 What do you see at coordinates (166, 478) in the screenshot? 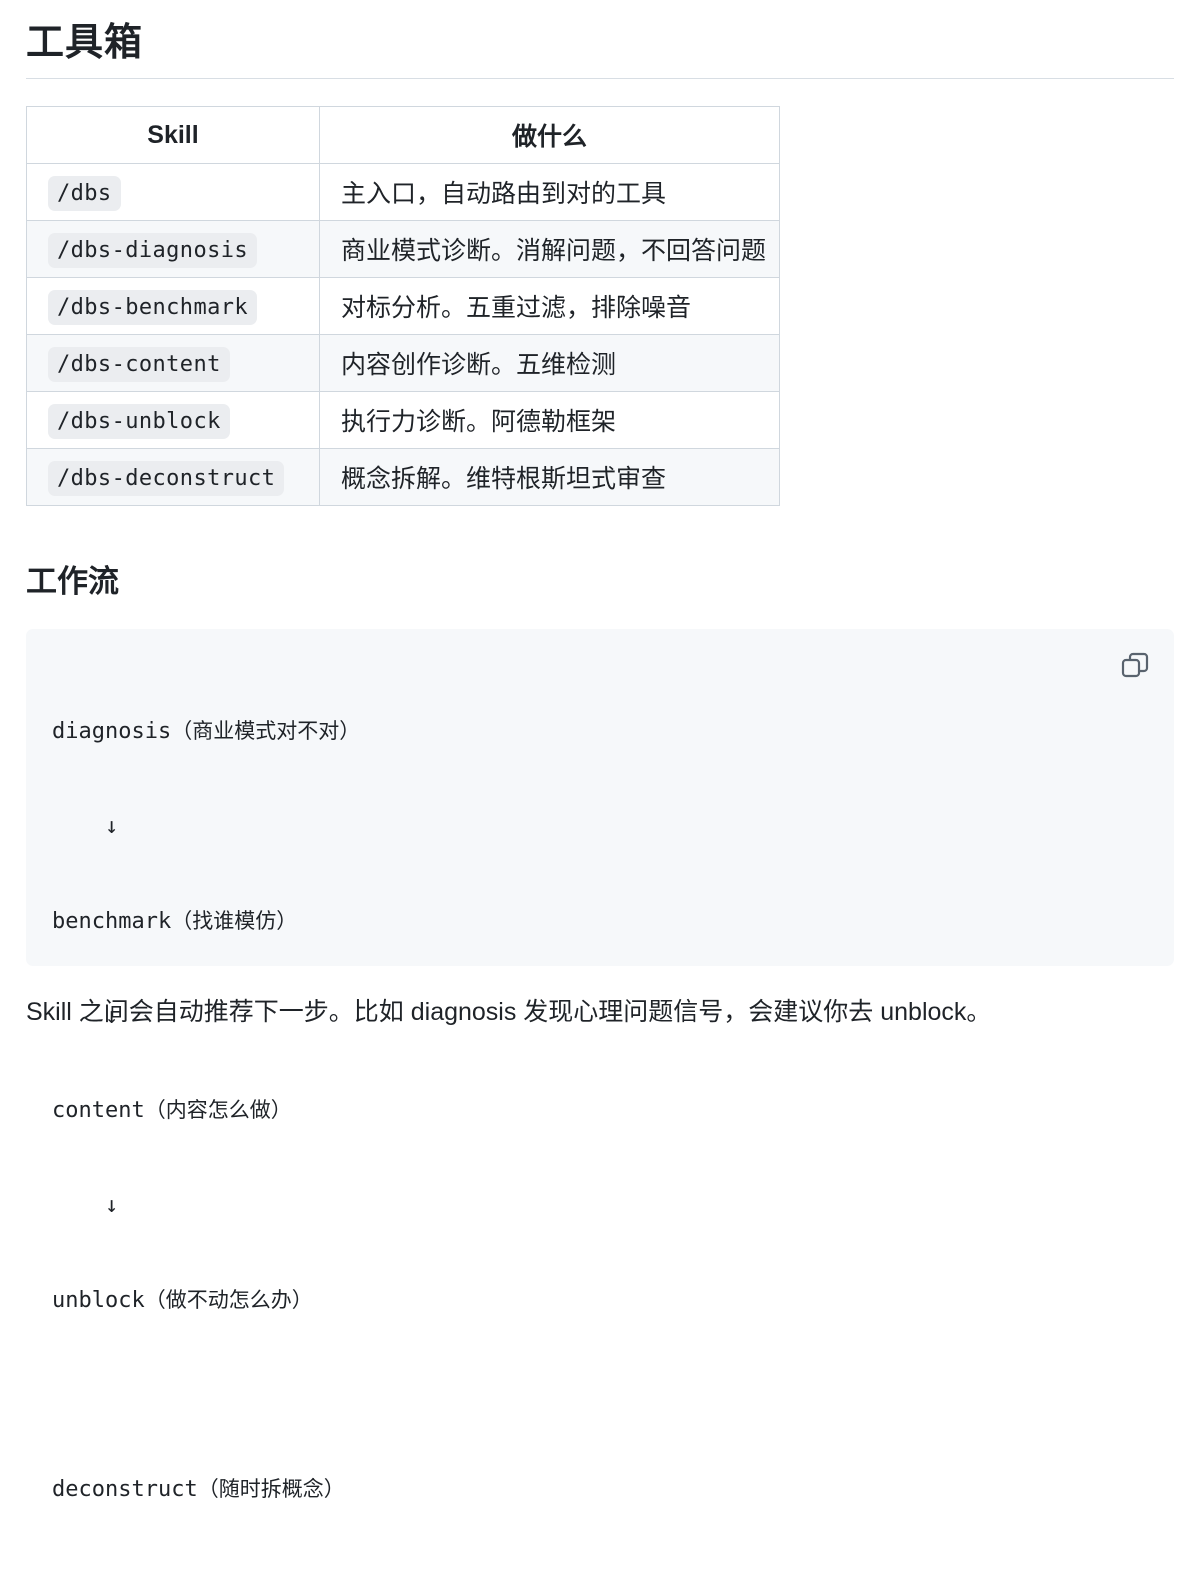
I see `skill-command: /dbs-deconstruct` at bounding box center [166, 478].